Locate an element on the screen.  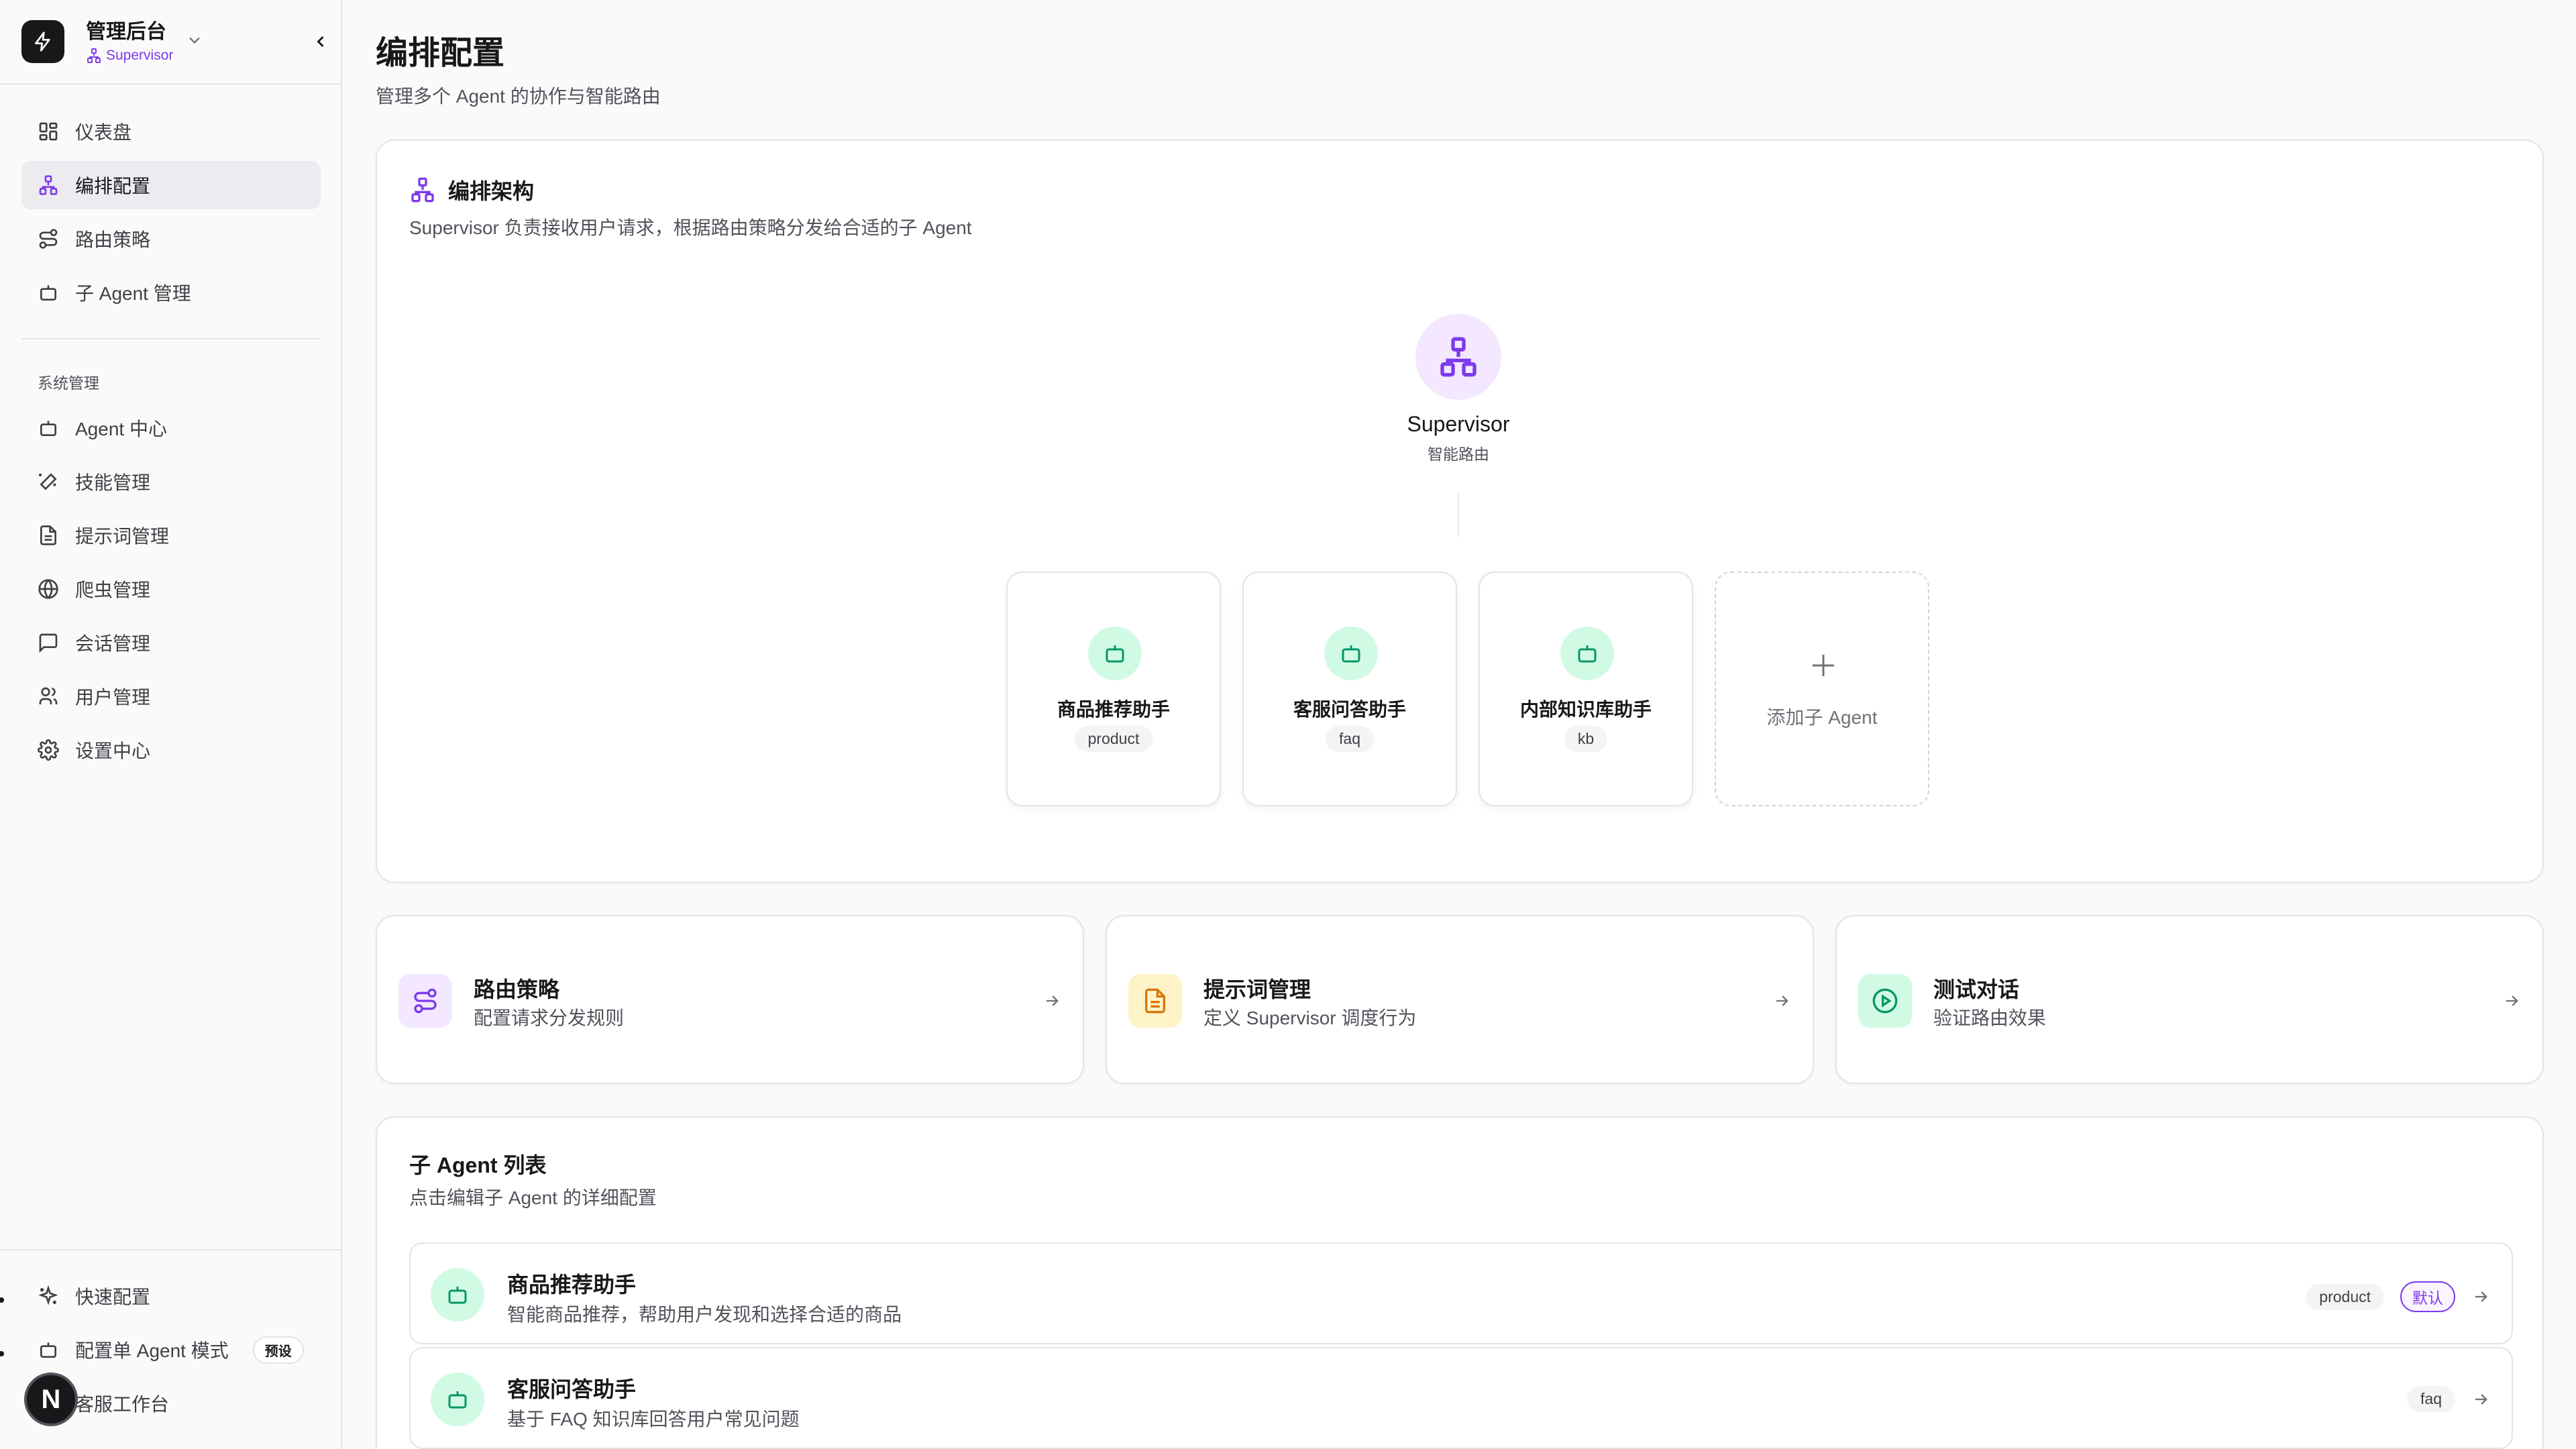
supervisor-desc: 智能路由 is located at coordinates (1458, 454).